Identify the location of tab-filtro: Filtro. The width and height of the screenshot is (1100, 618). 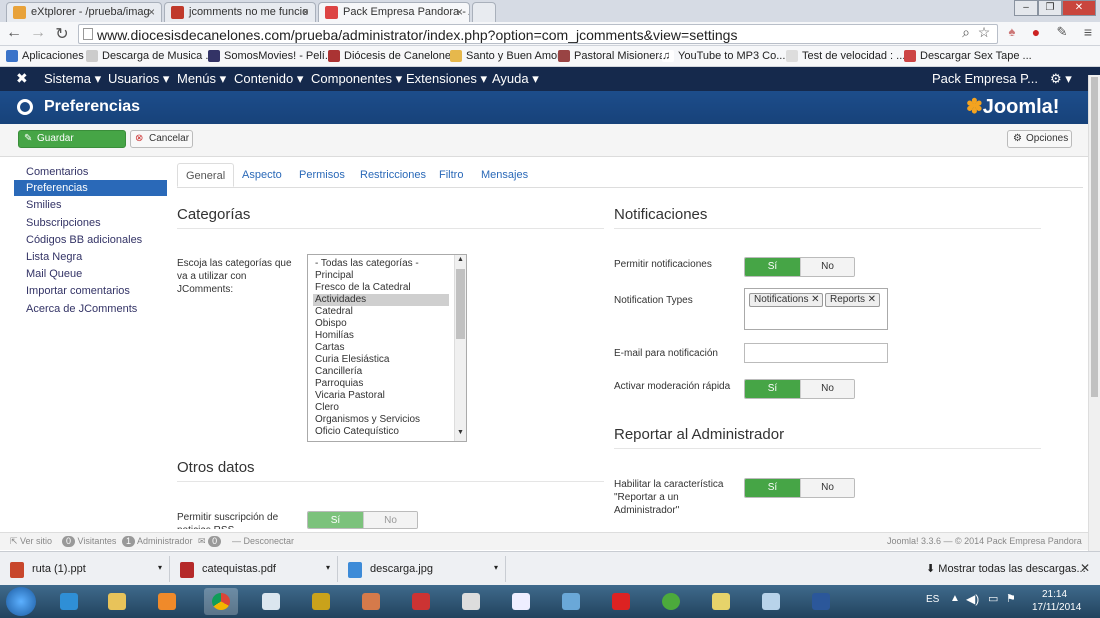
(451, 175).